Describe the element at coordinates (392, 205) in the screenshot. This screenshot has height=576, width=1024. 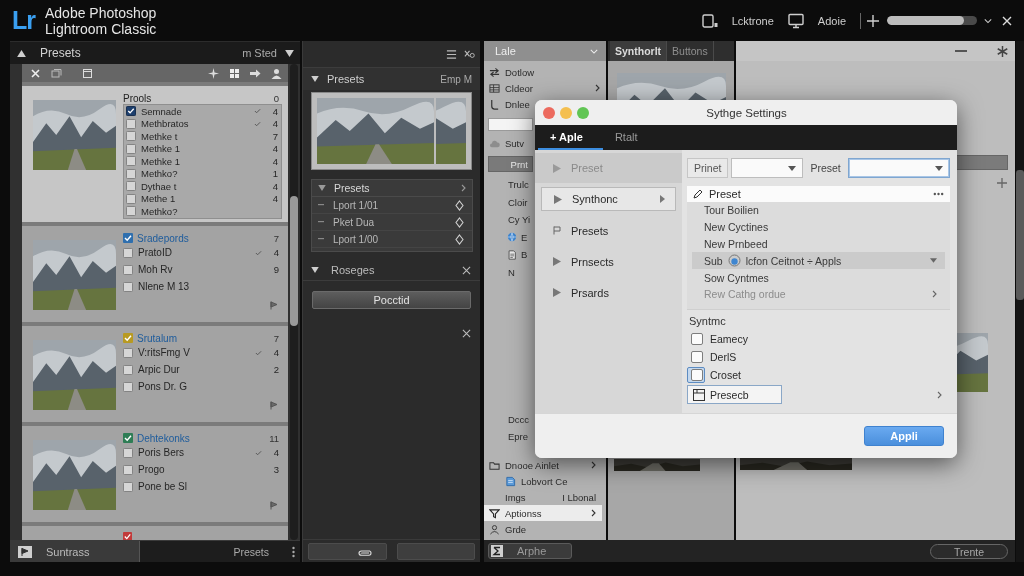
I see `list-item: Lport 1/01` at that location.